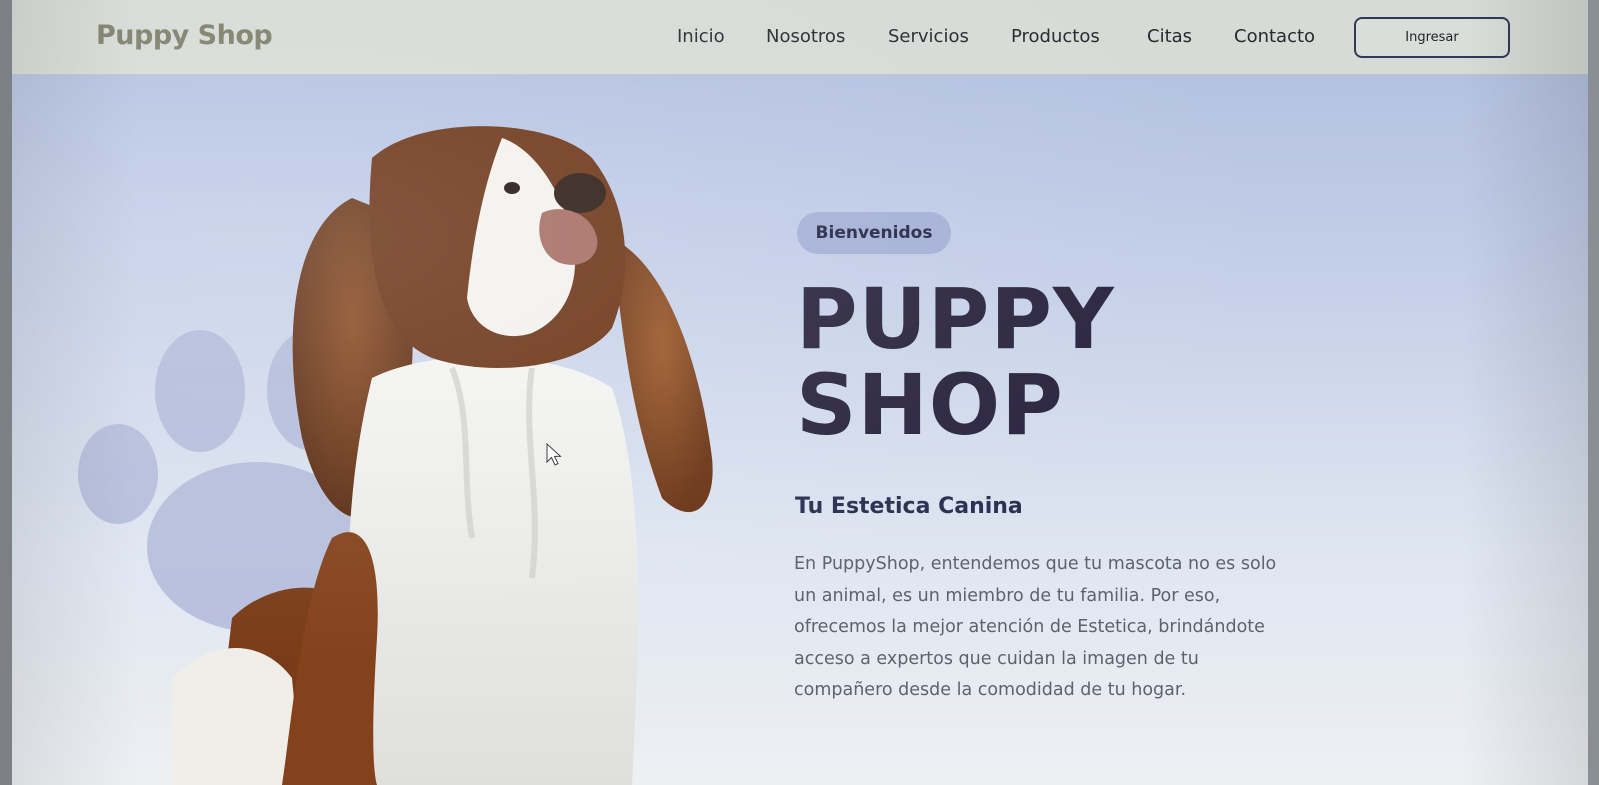  I want to click on hero-title-line2: SHOP, so click(930, 405).